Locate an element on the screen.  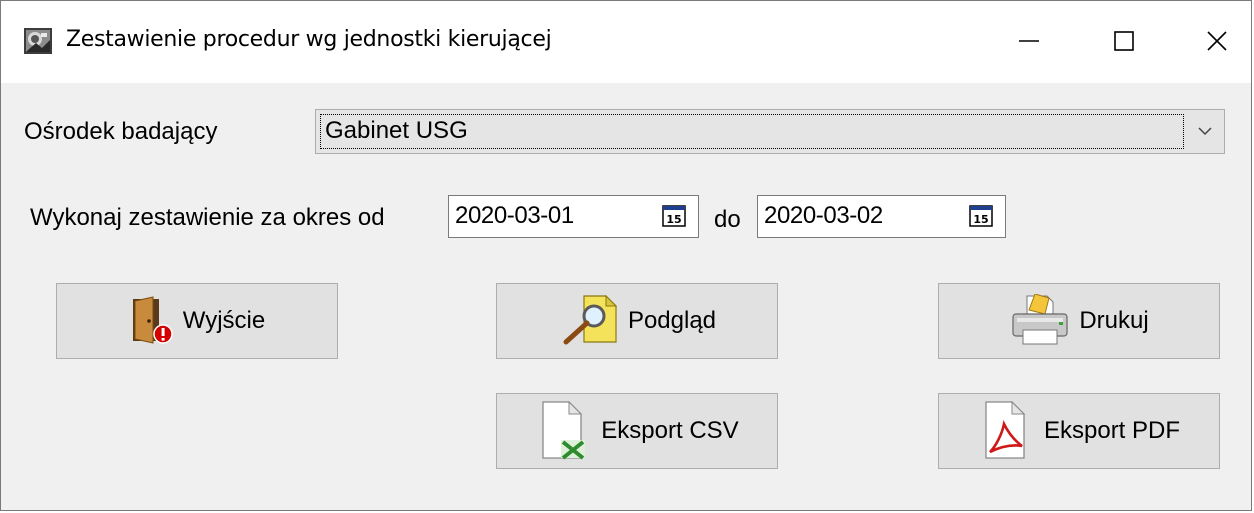
export-csv-button: Eksport CSV is located at coordinates (637, 431).